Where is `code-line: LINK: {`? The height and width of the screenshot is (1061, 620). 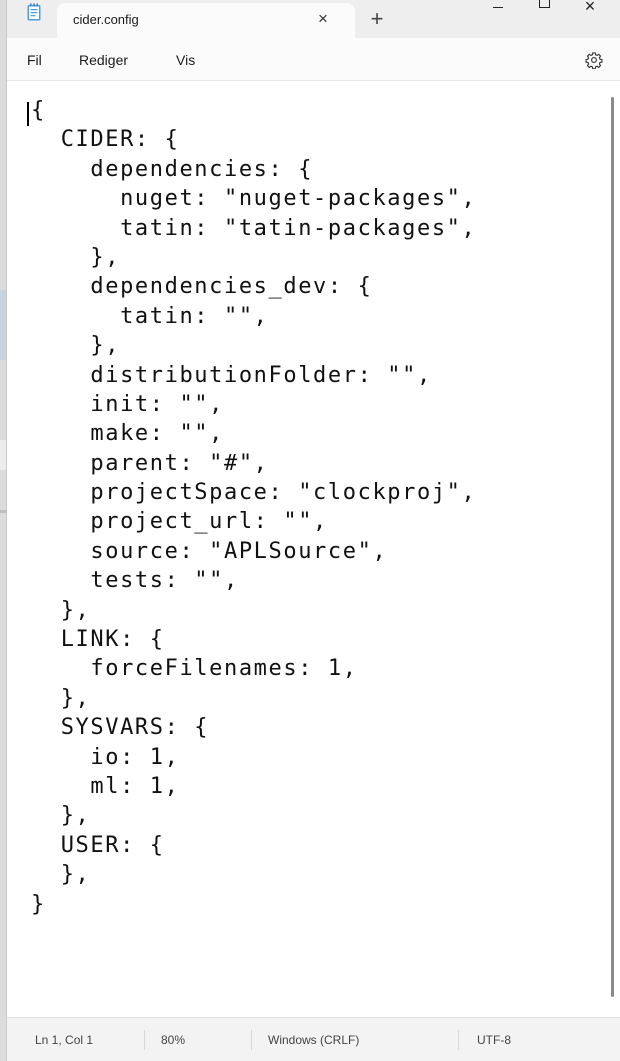
code-line: LINK: { is located at coordinates (98, 640).